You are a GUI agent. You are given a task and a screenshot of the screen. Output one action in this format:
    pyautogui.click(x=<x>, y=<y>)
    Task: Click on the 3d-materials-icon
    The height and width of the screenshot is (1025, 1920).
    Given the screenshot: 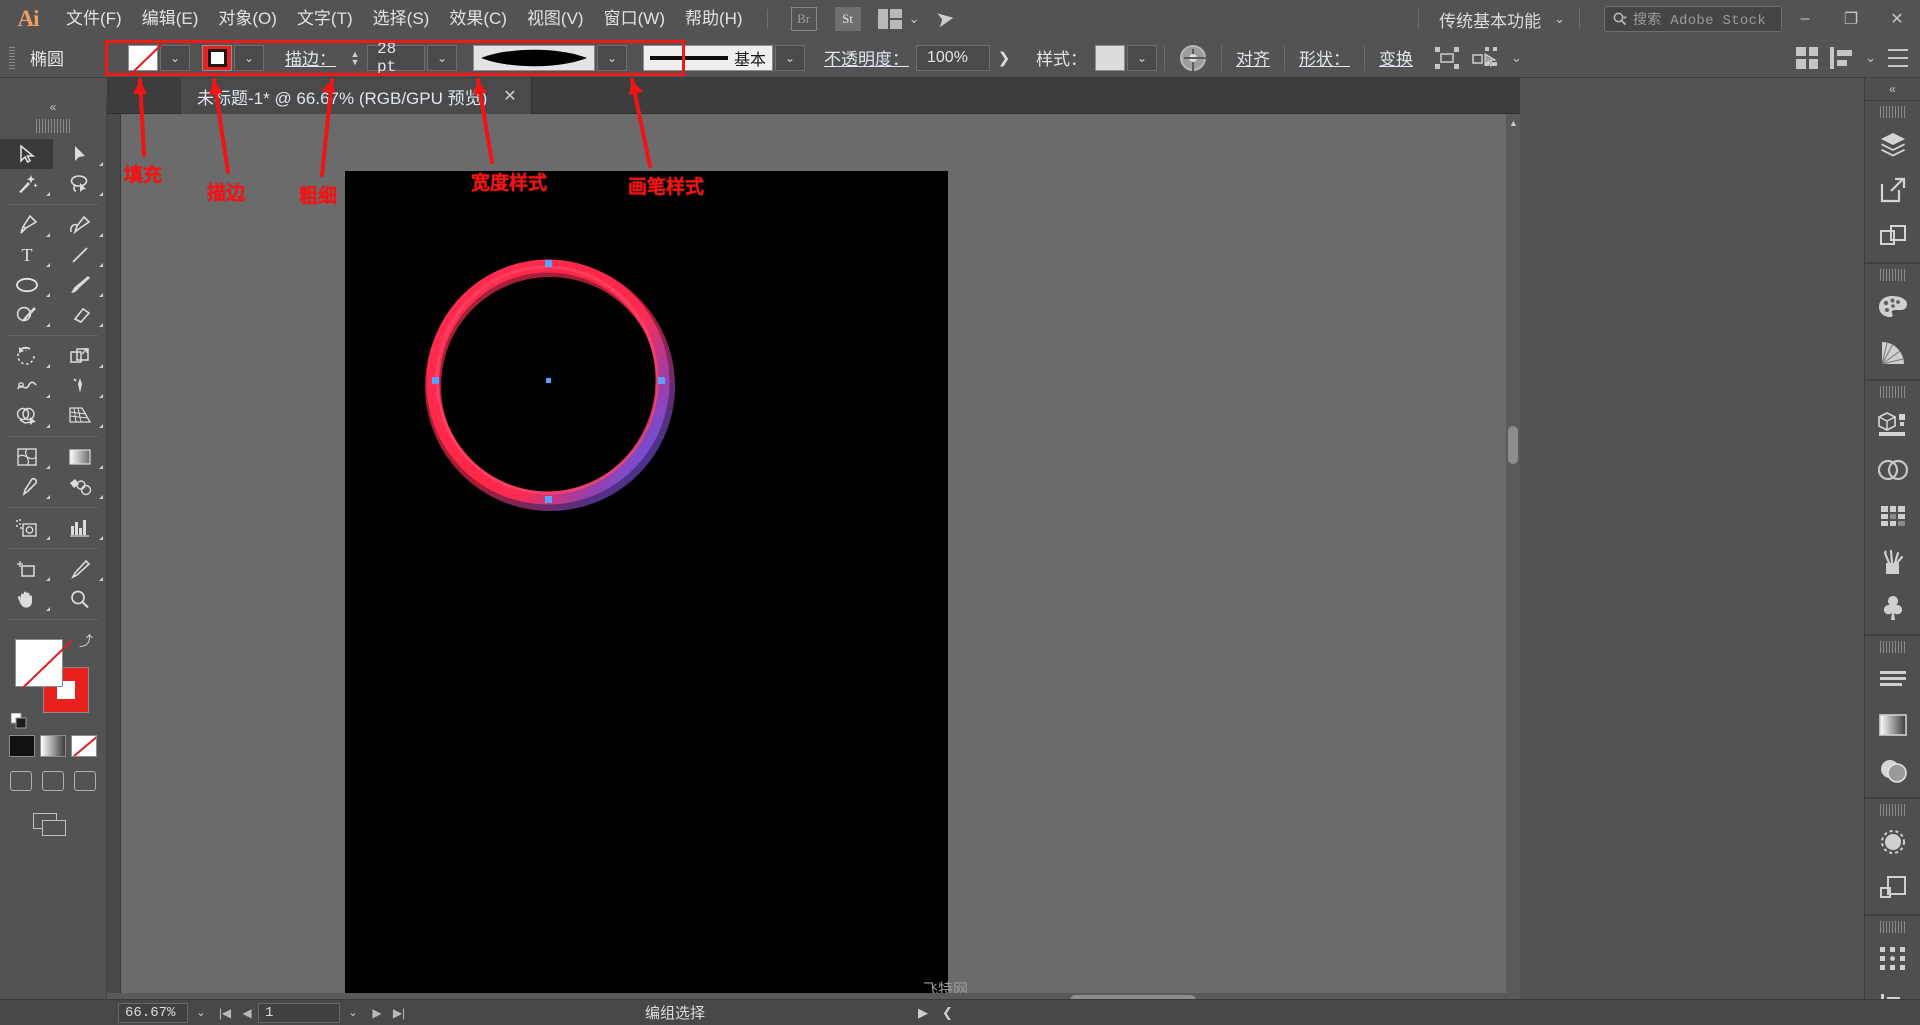 What is the action you would take?
    pyautogui.click(x=1892, y=424)
    